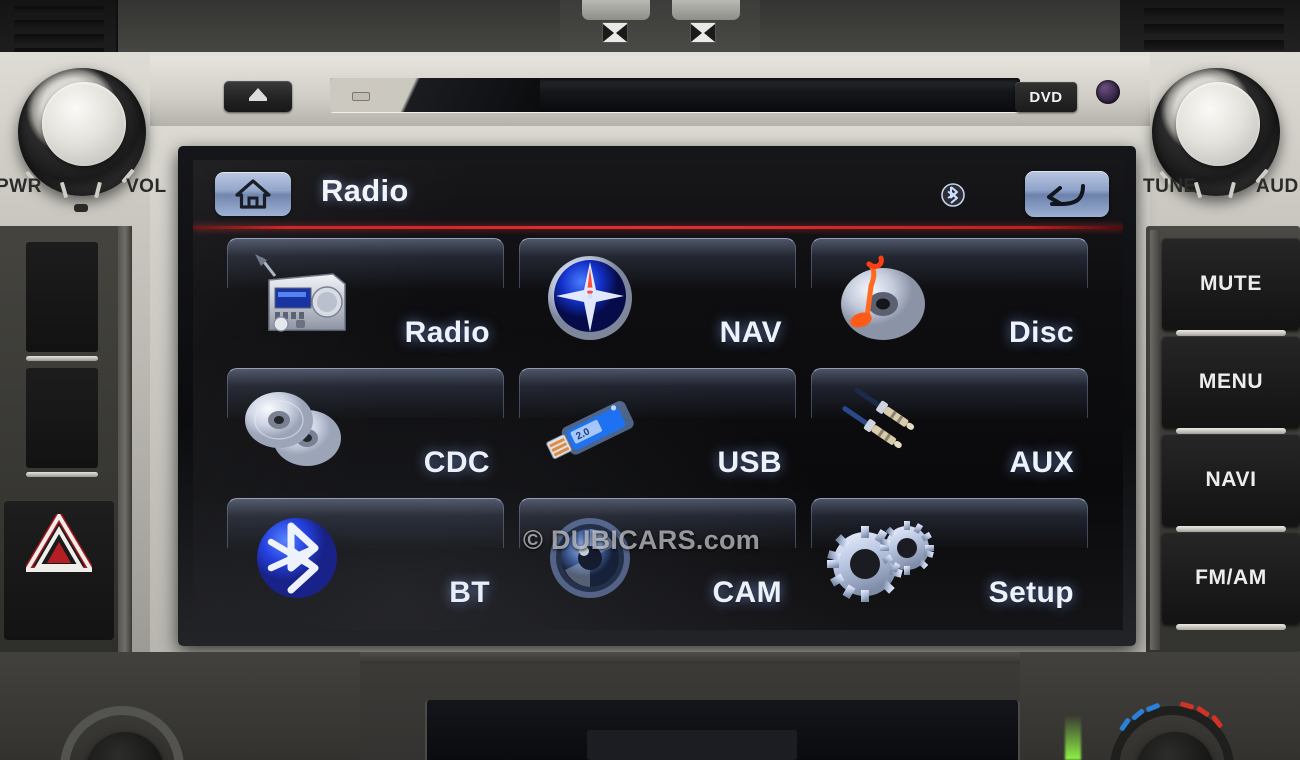  Describe the element at coordinates (469, 592) in the screenshot. I see `tile-label-bt: BT` at that location.